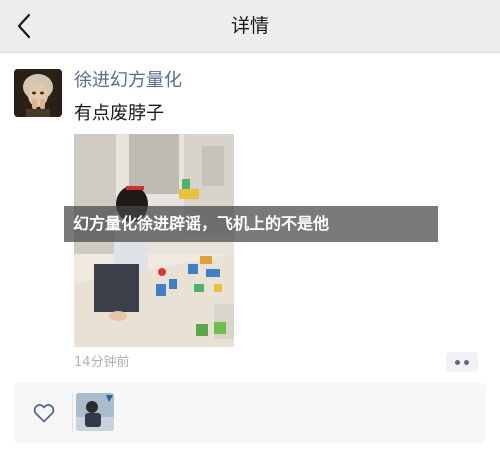  I want to click on heart-outline-icon, so click(44, 413).